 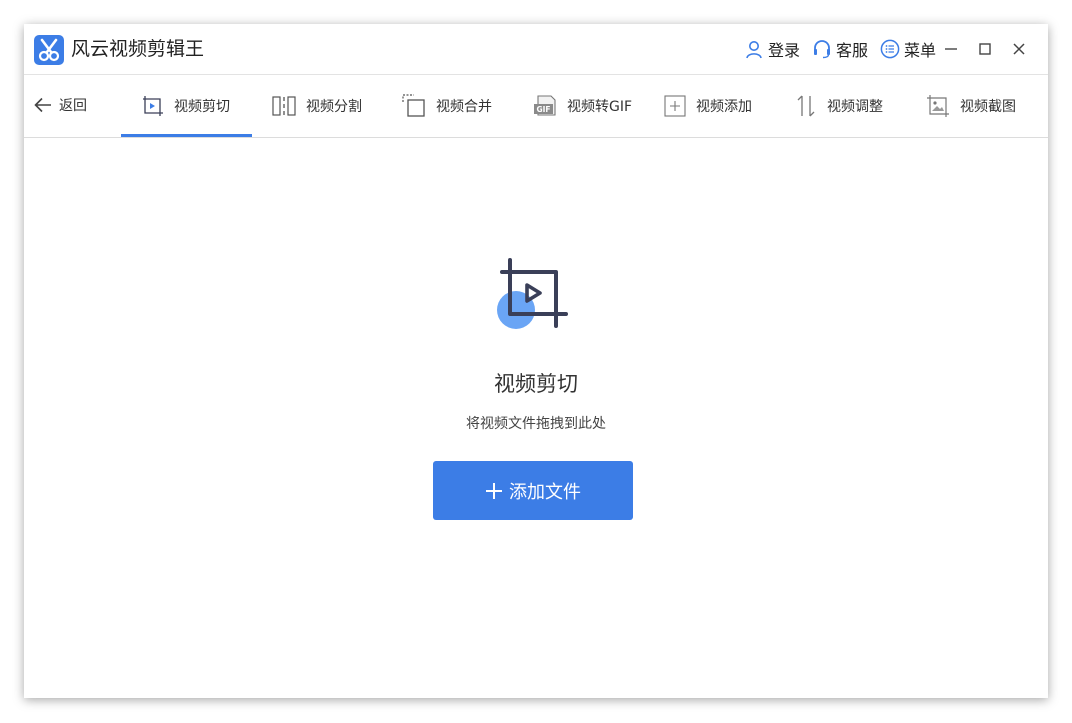 I want to click on tab-video-split: 视频分割, so click(x=317, y=105).